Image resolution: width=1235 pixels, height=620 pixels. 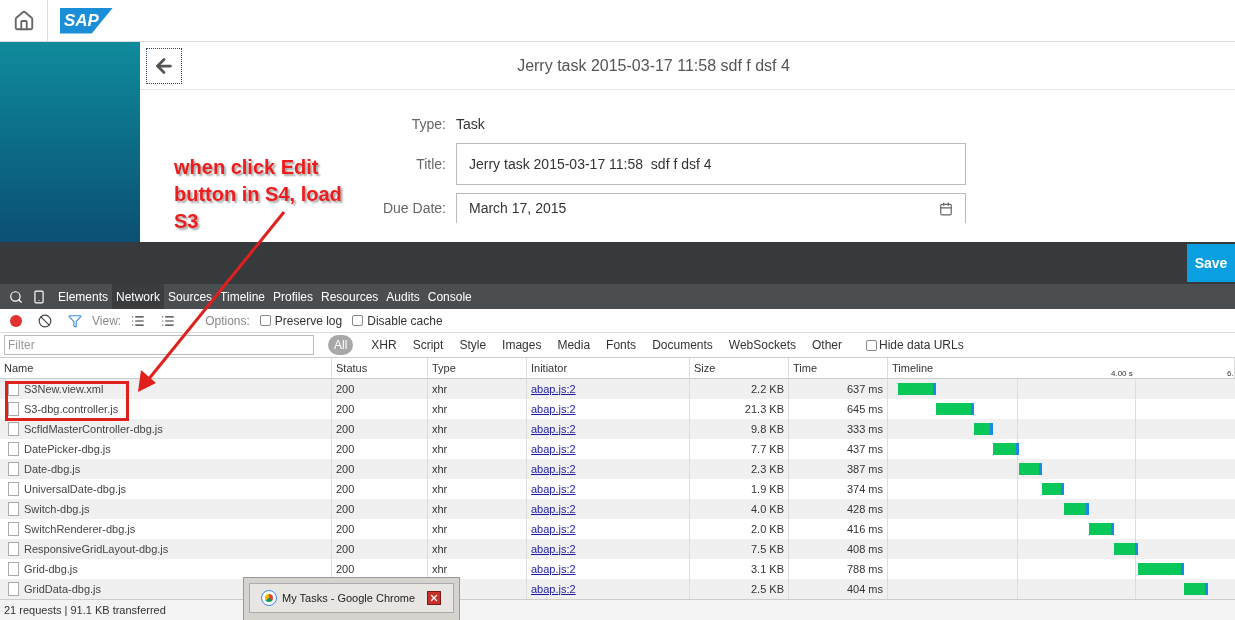 What do you see at coordinates (57, 509) in the screenshot?
I see `request-name: Switch-dbg.js` at bounding box center [57, 509].